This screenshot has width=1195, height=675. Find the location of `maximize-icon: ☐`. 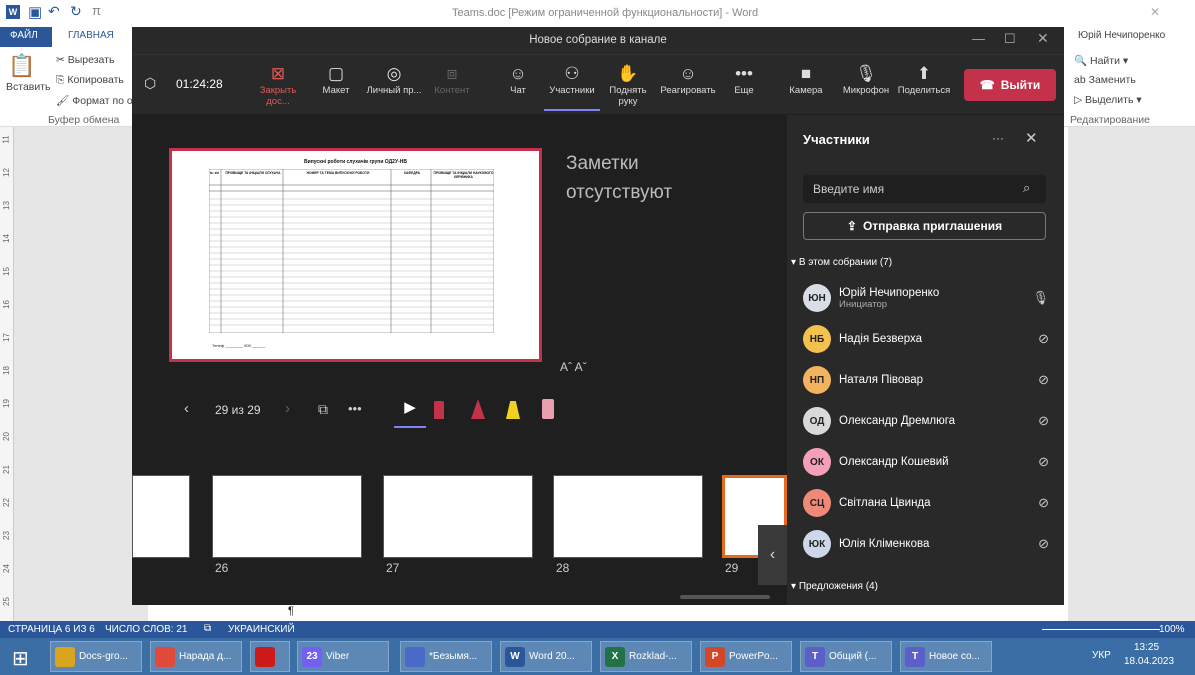

maximize-icon: ☐ is located at coordinates (1010, 39).